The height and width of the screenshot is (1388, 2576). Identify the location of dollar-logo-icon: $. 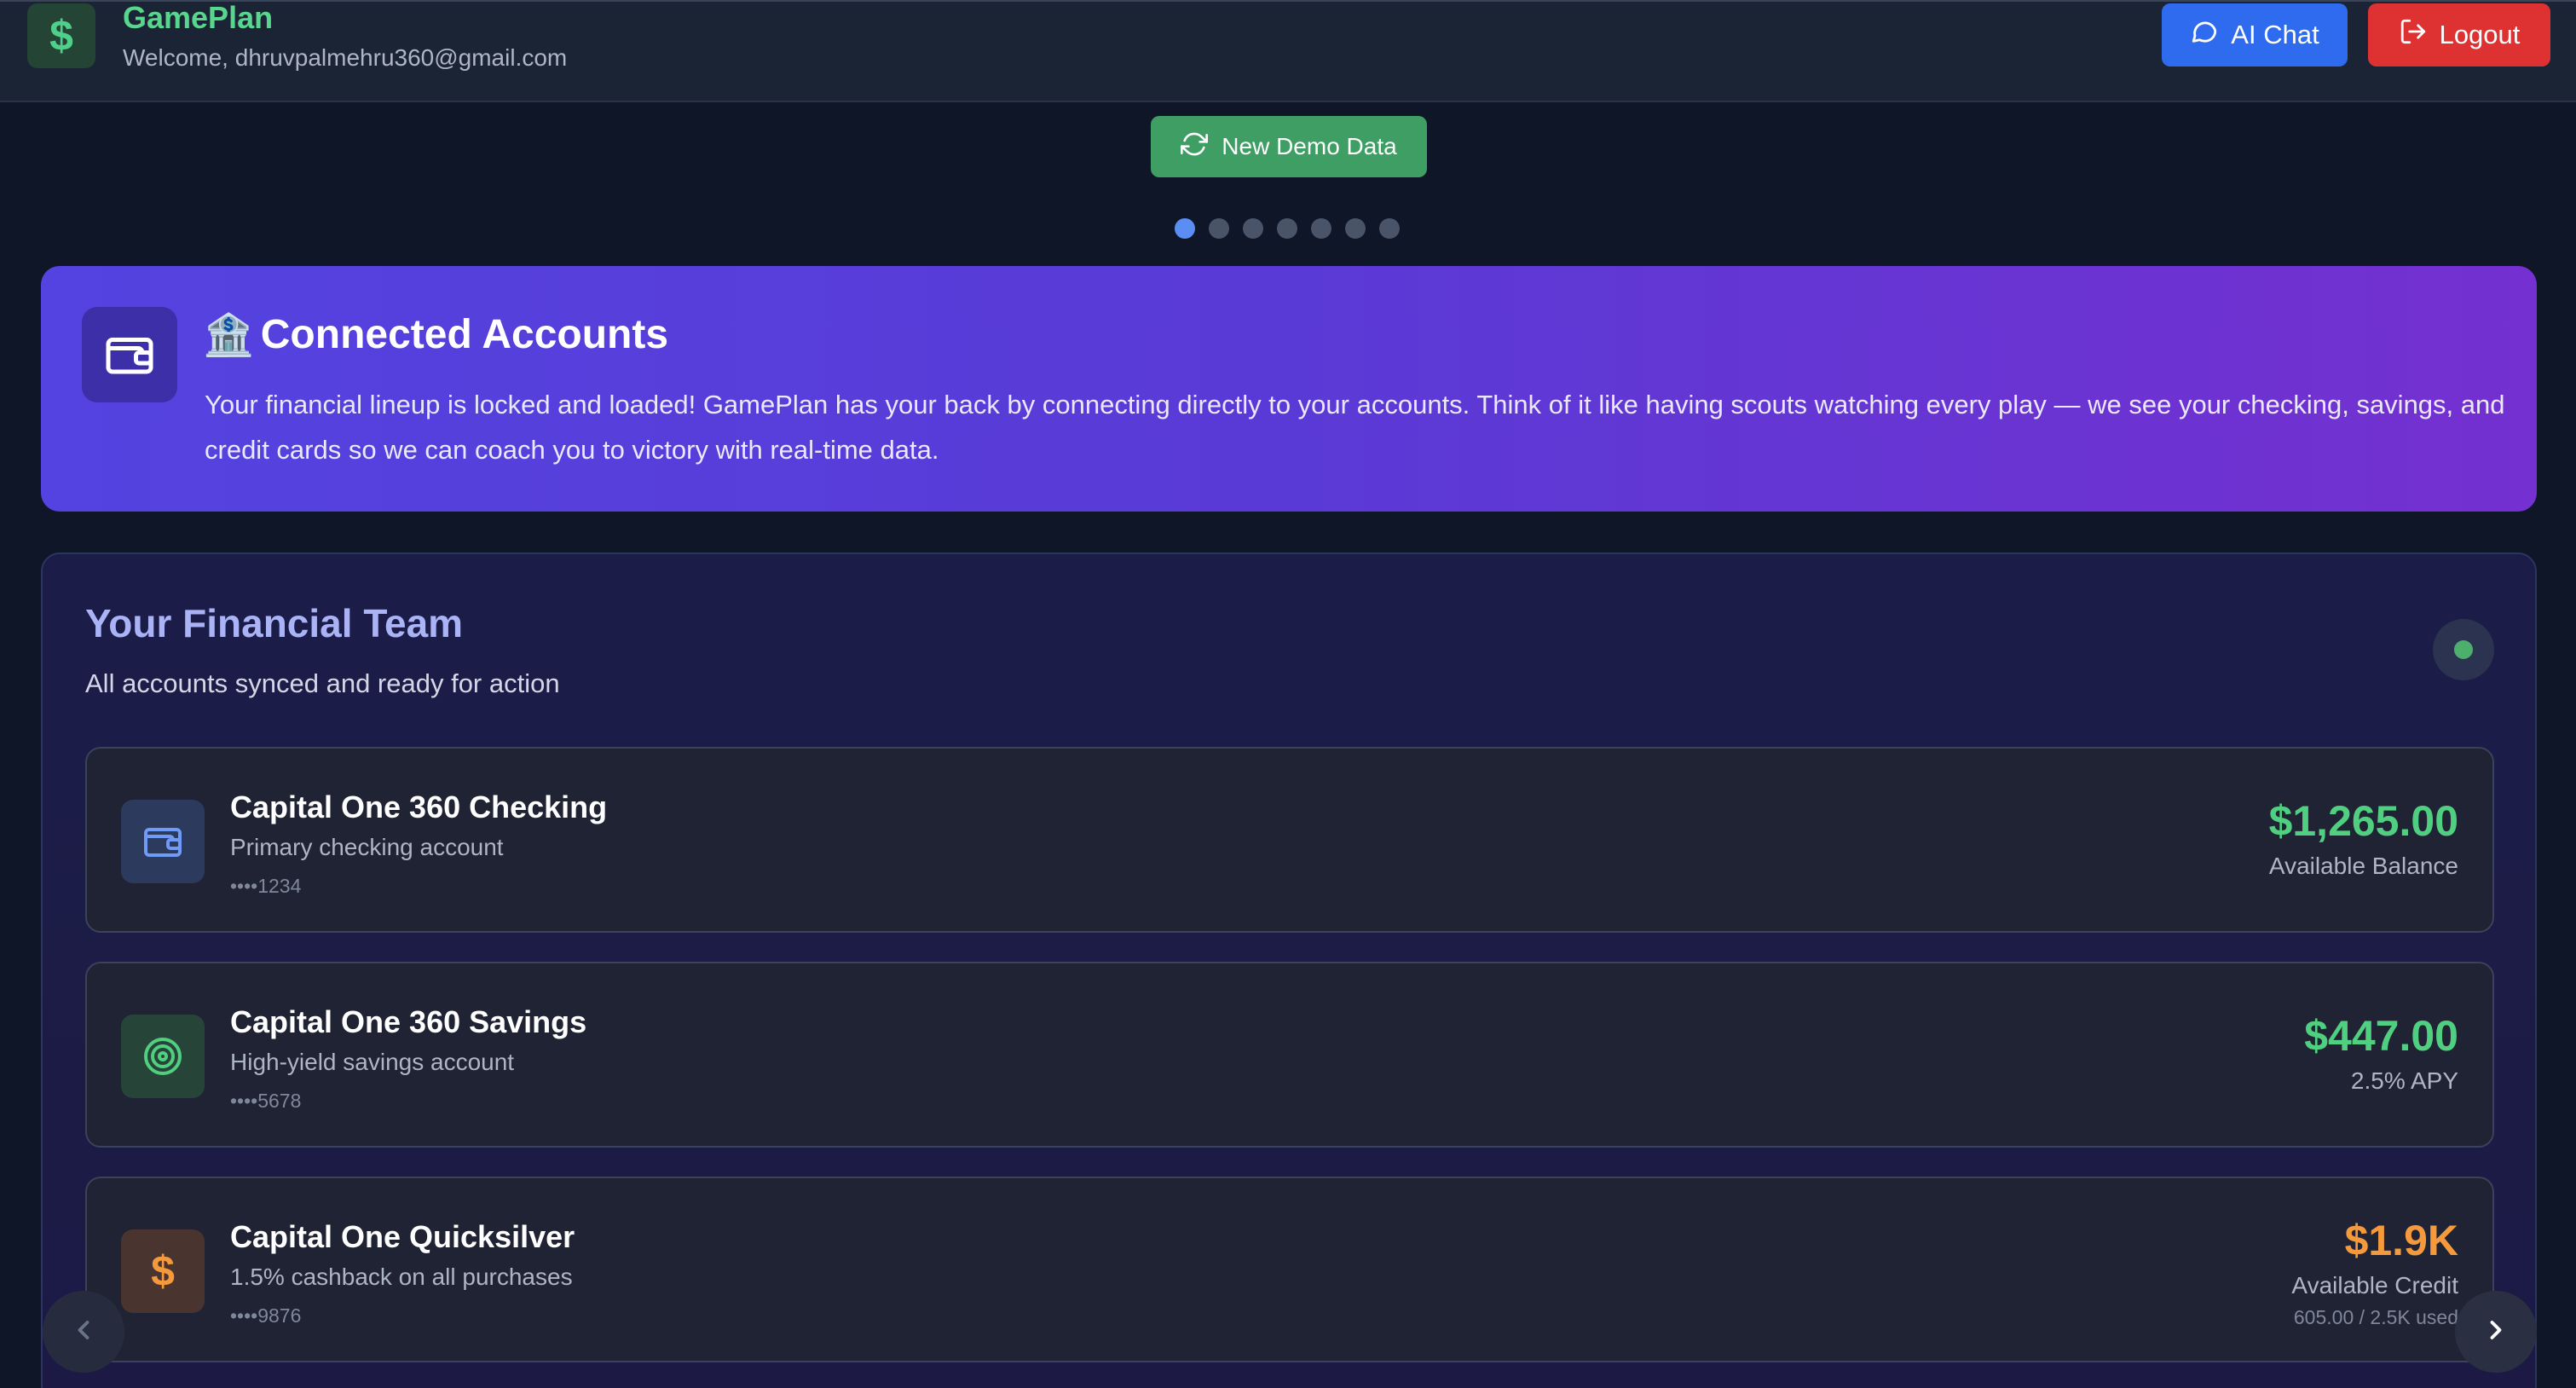
(61, 35).